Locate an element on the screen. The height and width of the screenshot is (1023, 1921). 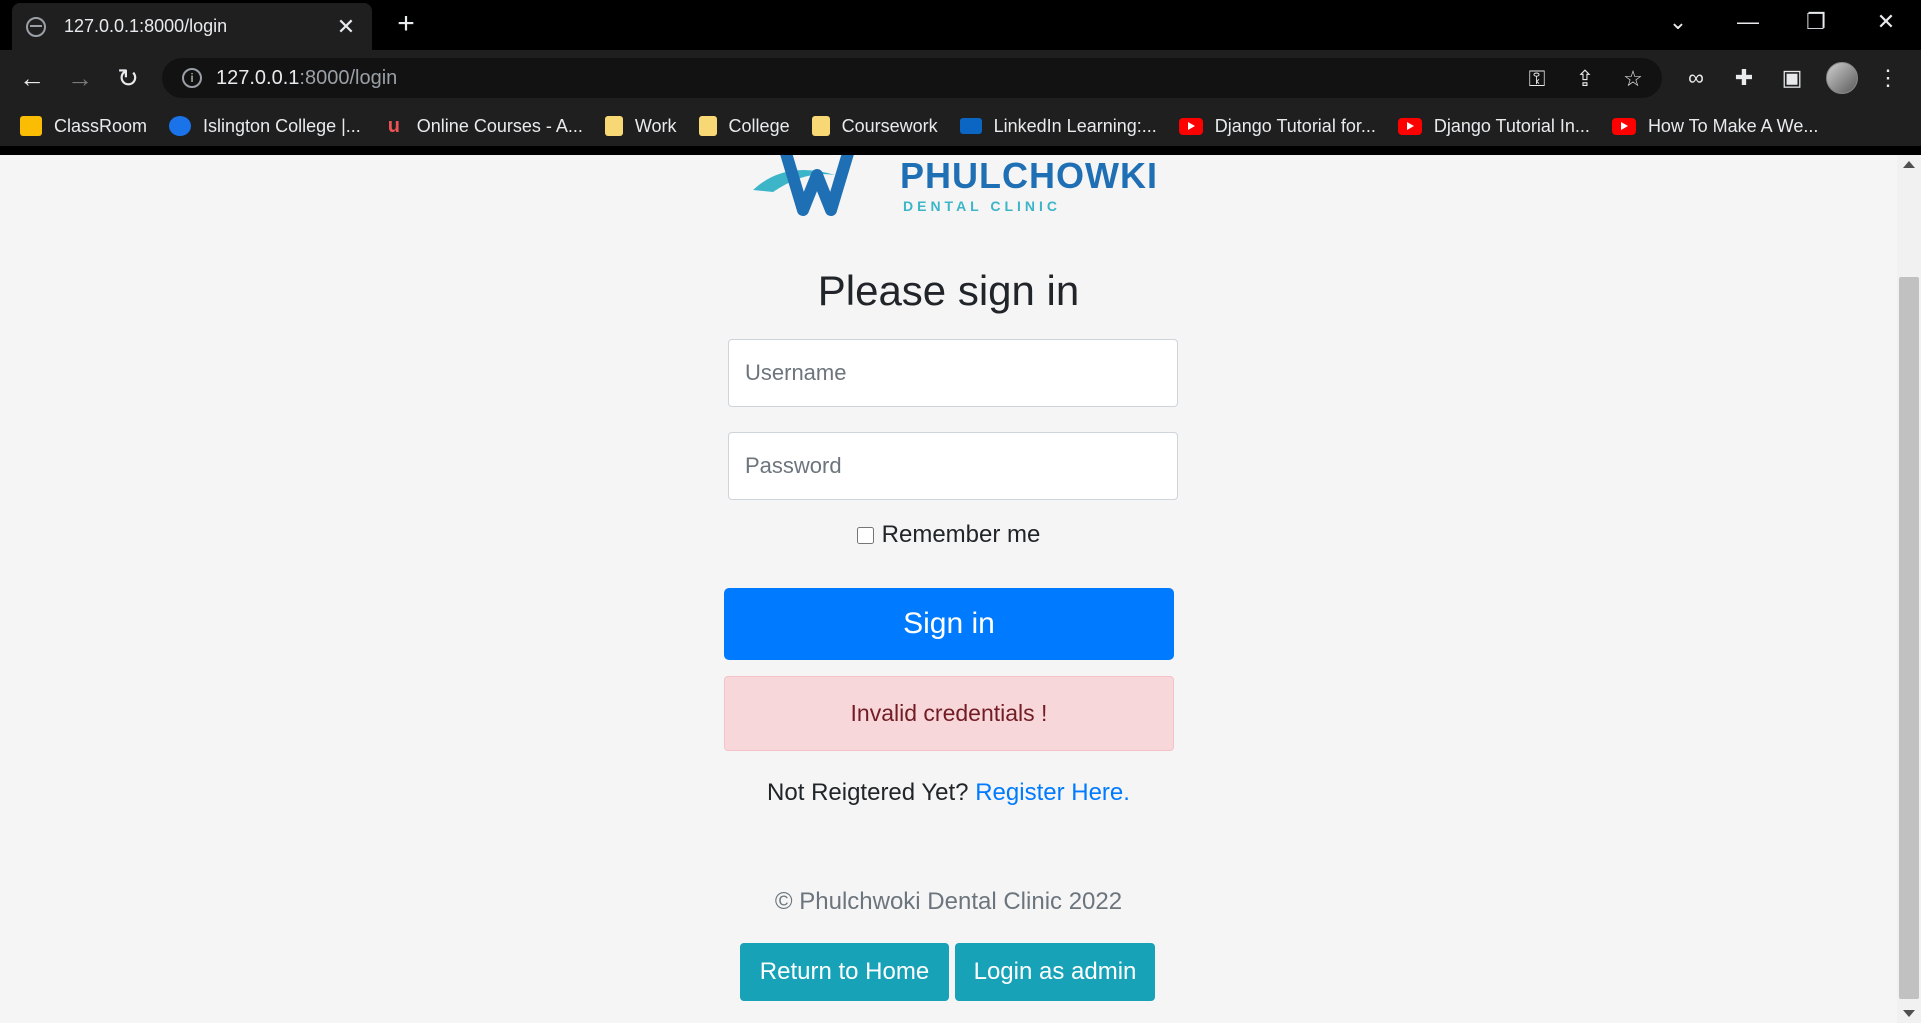
menu-kebab-icon: ⋮ is located at coordinates (1888, 78).